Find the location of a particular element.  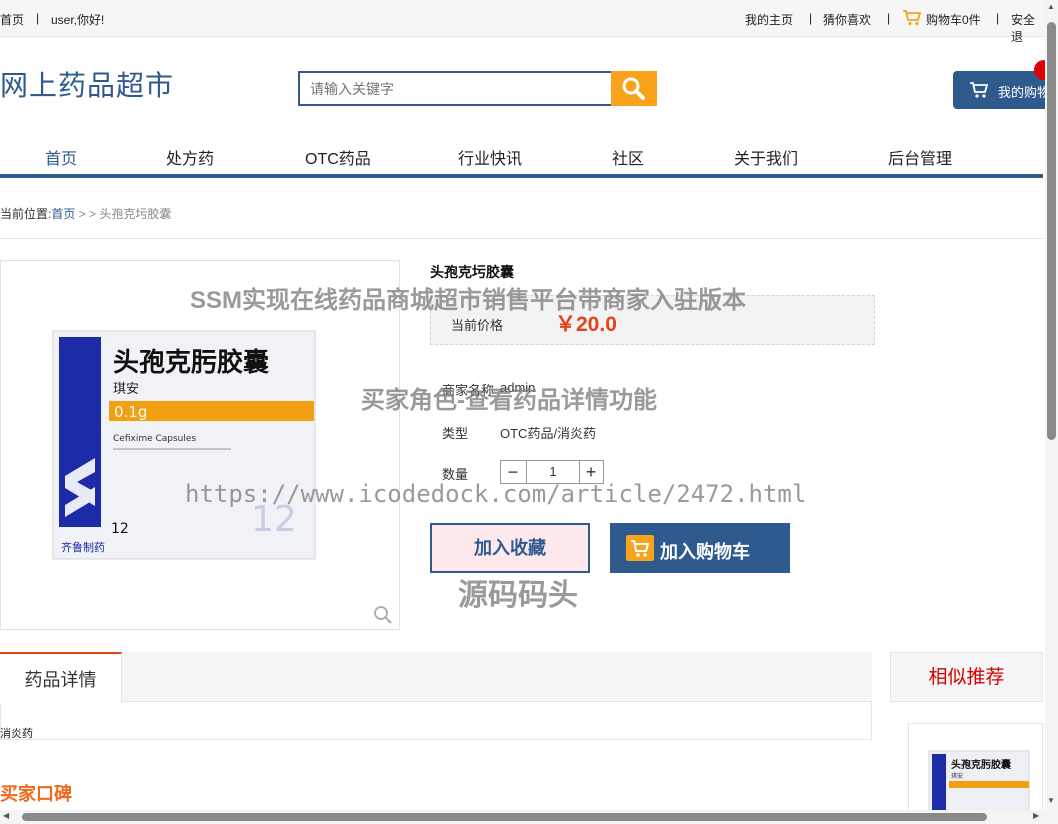

add-to-cart-label: 加入购物车 is located at coordinates (705, 551).